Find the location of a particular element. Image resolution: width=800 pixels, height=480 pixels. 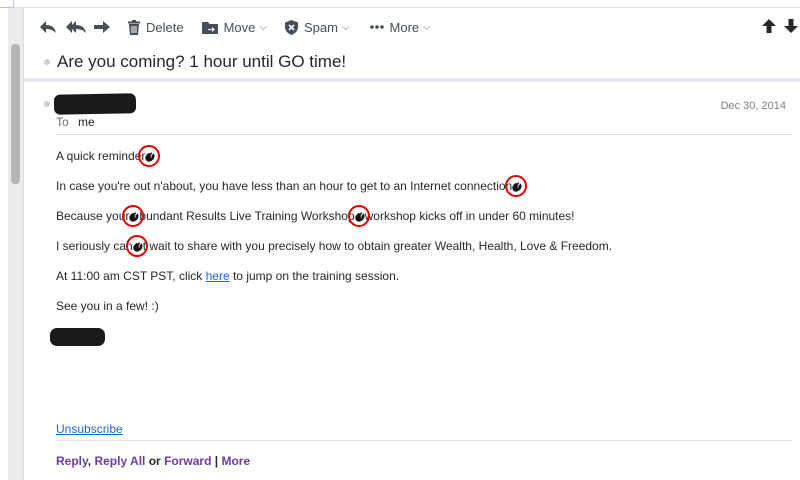

body-text: At 11:00 am CST PST, click is located at coordinates (131, 276).